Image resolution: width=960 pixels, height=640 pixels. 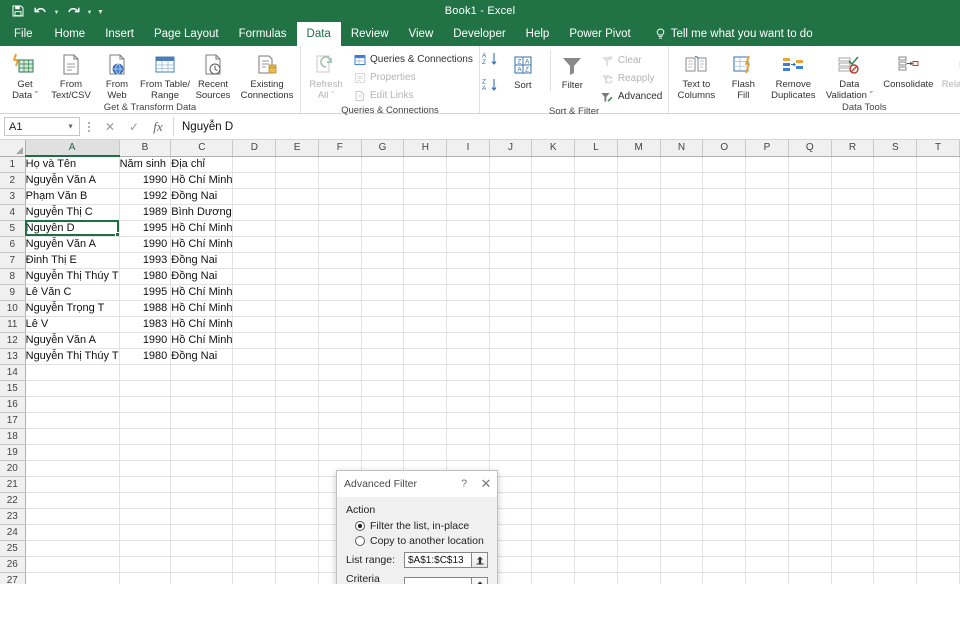 What do you see at coordinates (810, 148) in the screenshot?
I see `column-header-q: Q` at bounding box center [810, 148].